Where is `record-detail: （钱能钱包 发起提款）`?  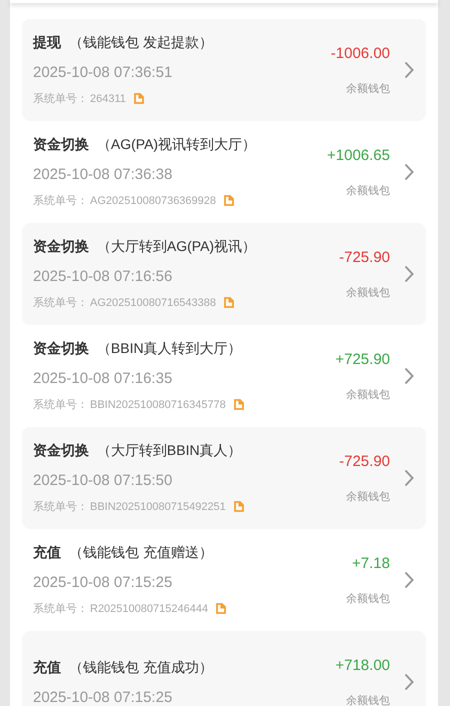 record-detail: （钱能钱包 发起提款） is located at coordinates (140, 42).